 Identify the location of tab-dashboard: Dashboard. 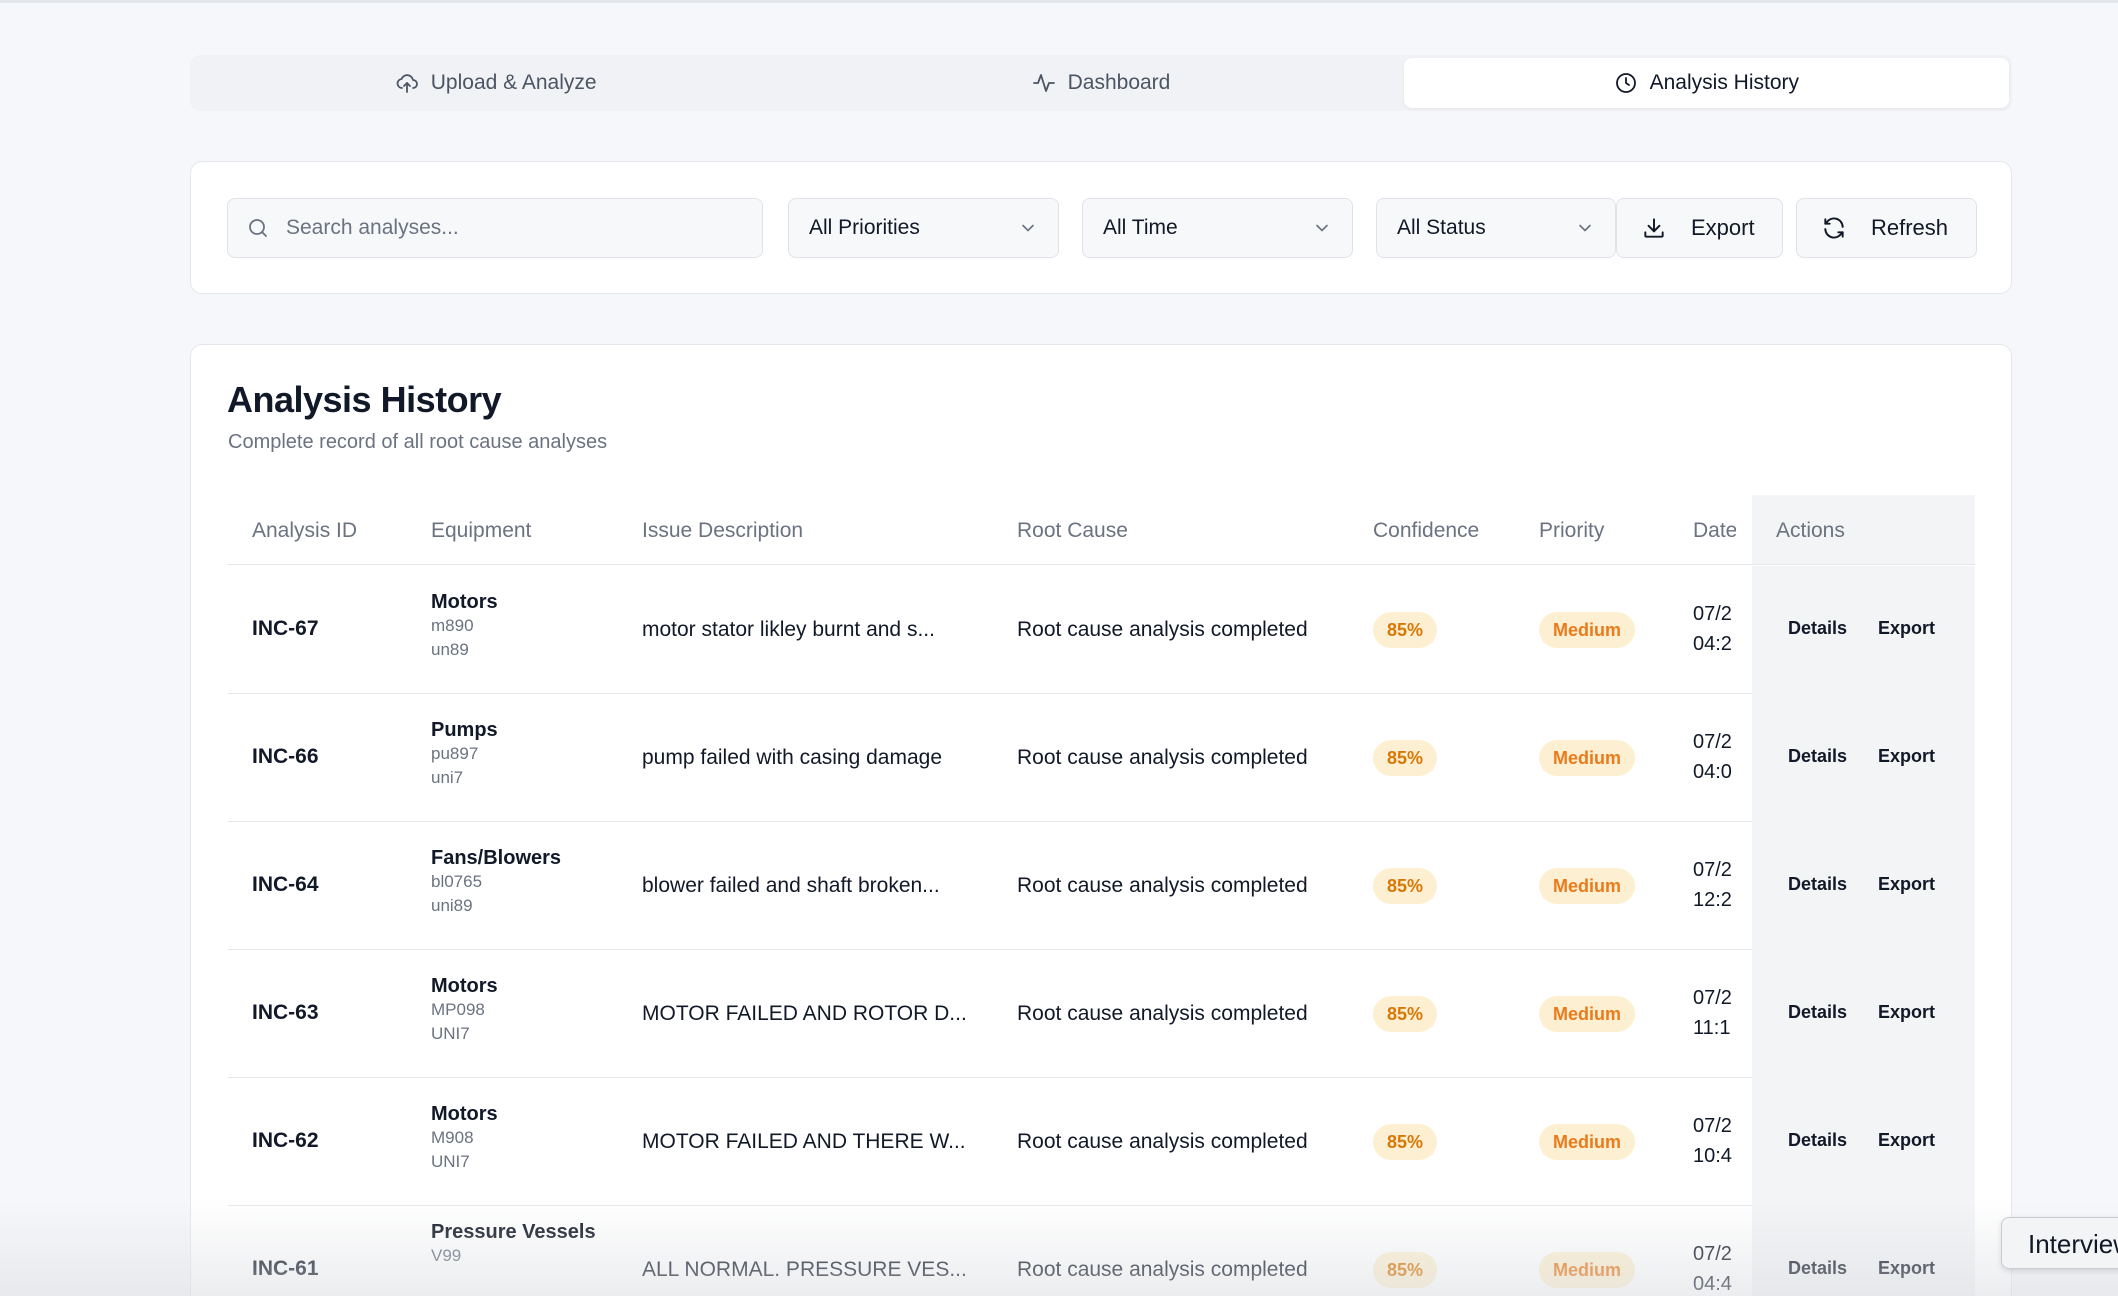
(1100, 83).